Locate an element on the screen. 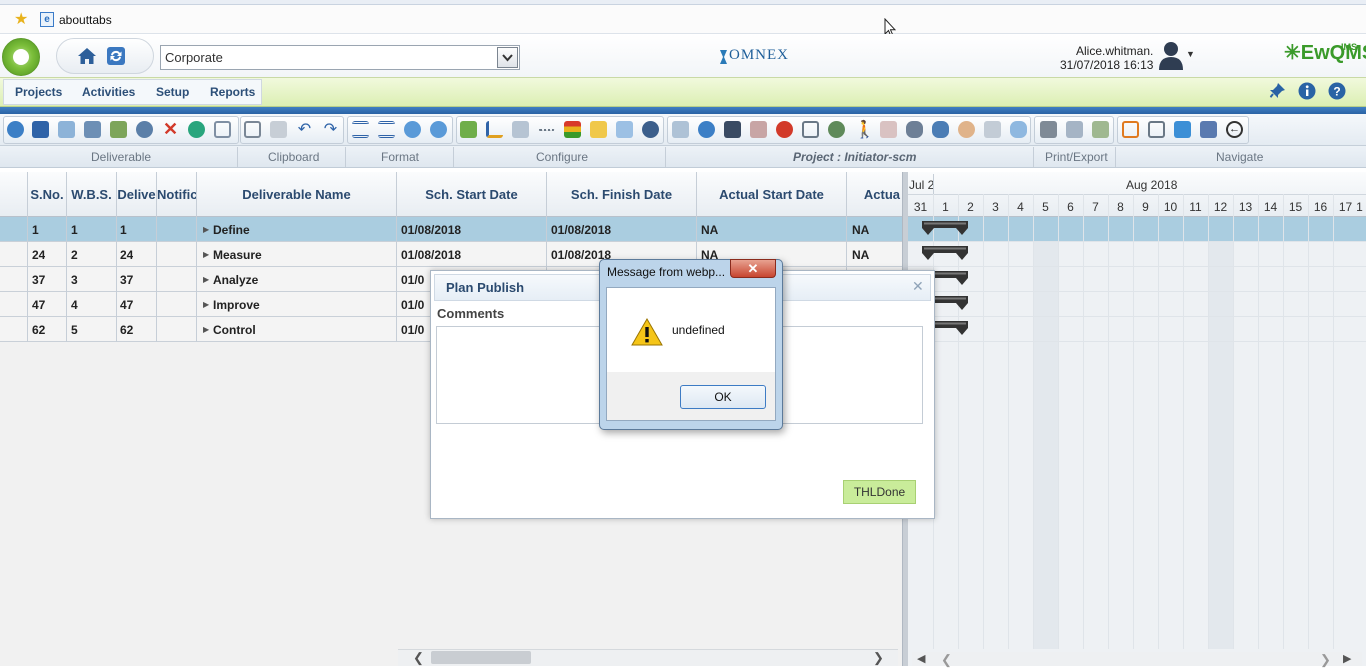  col-header-deliverable-no: Delive is located at coordinates (136, 194).